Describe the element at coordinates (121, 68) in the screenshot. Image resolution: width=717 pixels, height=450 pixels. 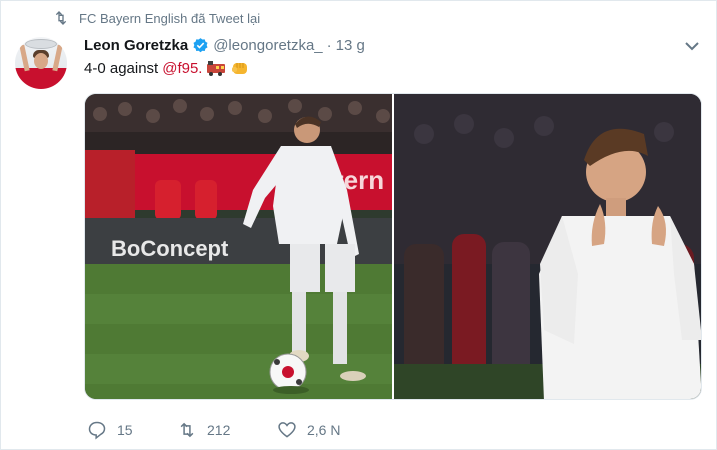
I see `tweet-text-body: 4-0 against` at that location.